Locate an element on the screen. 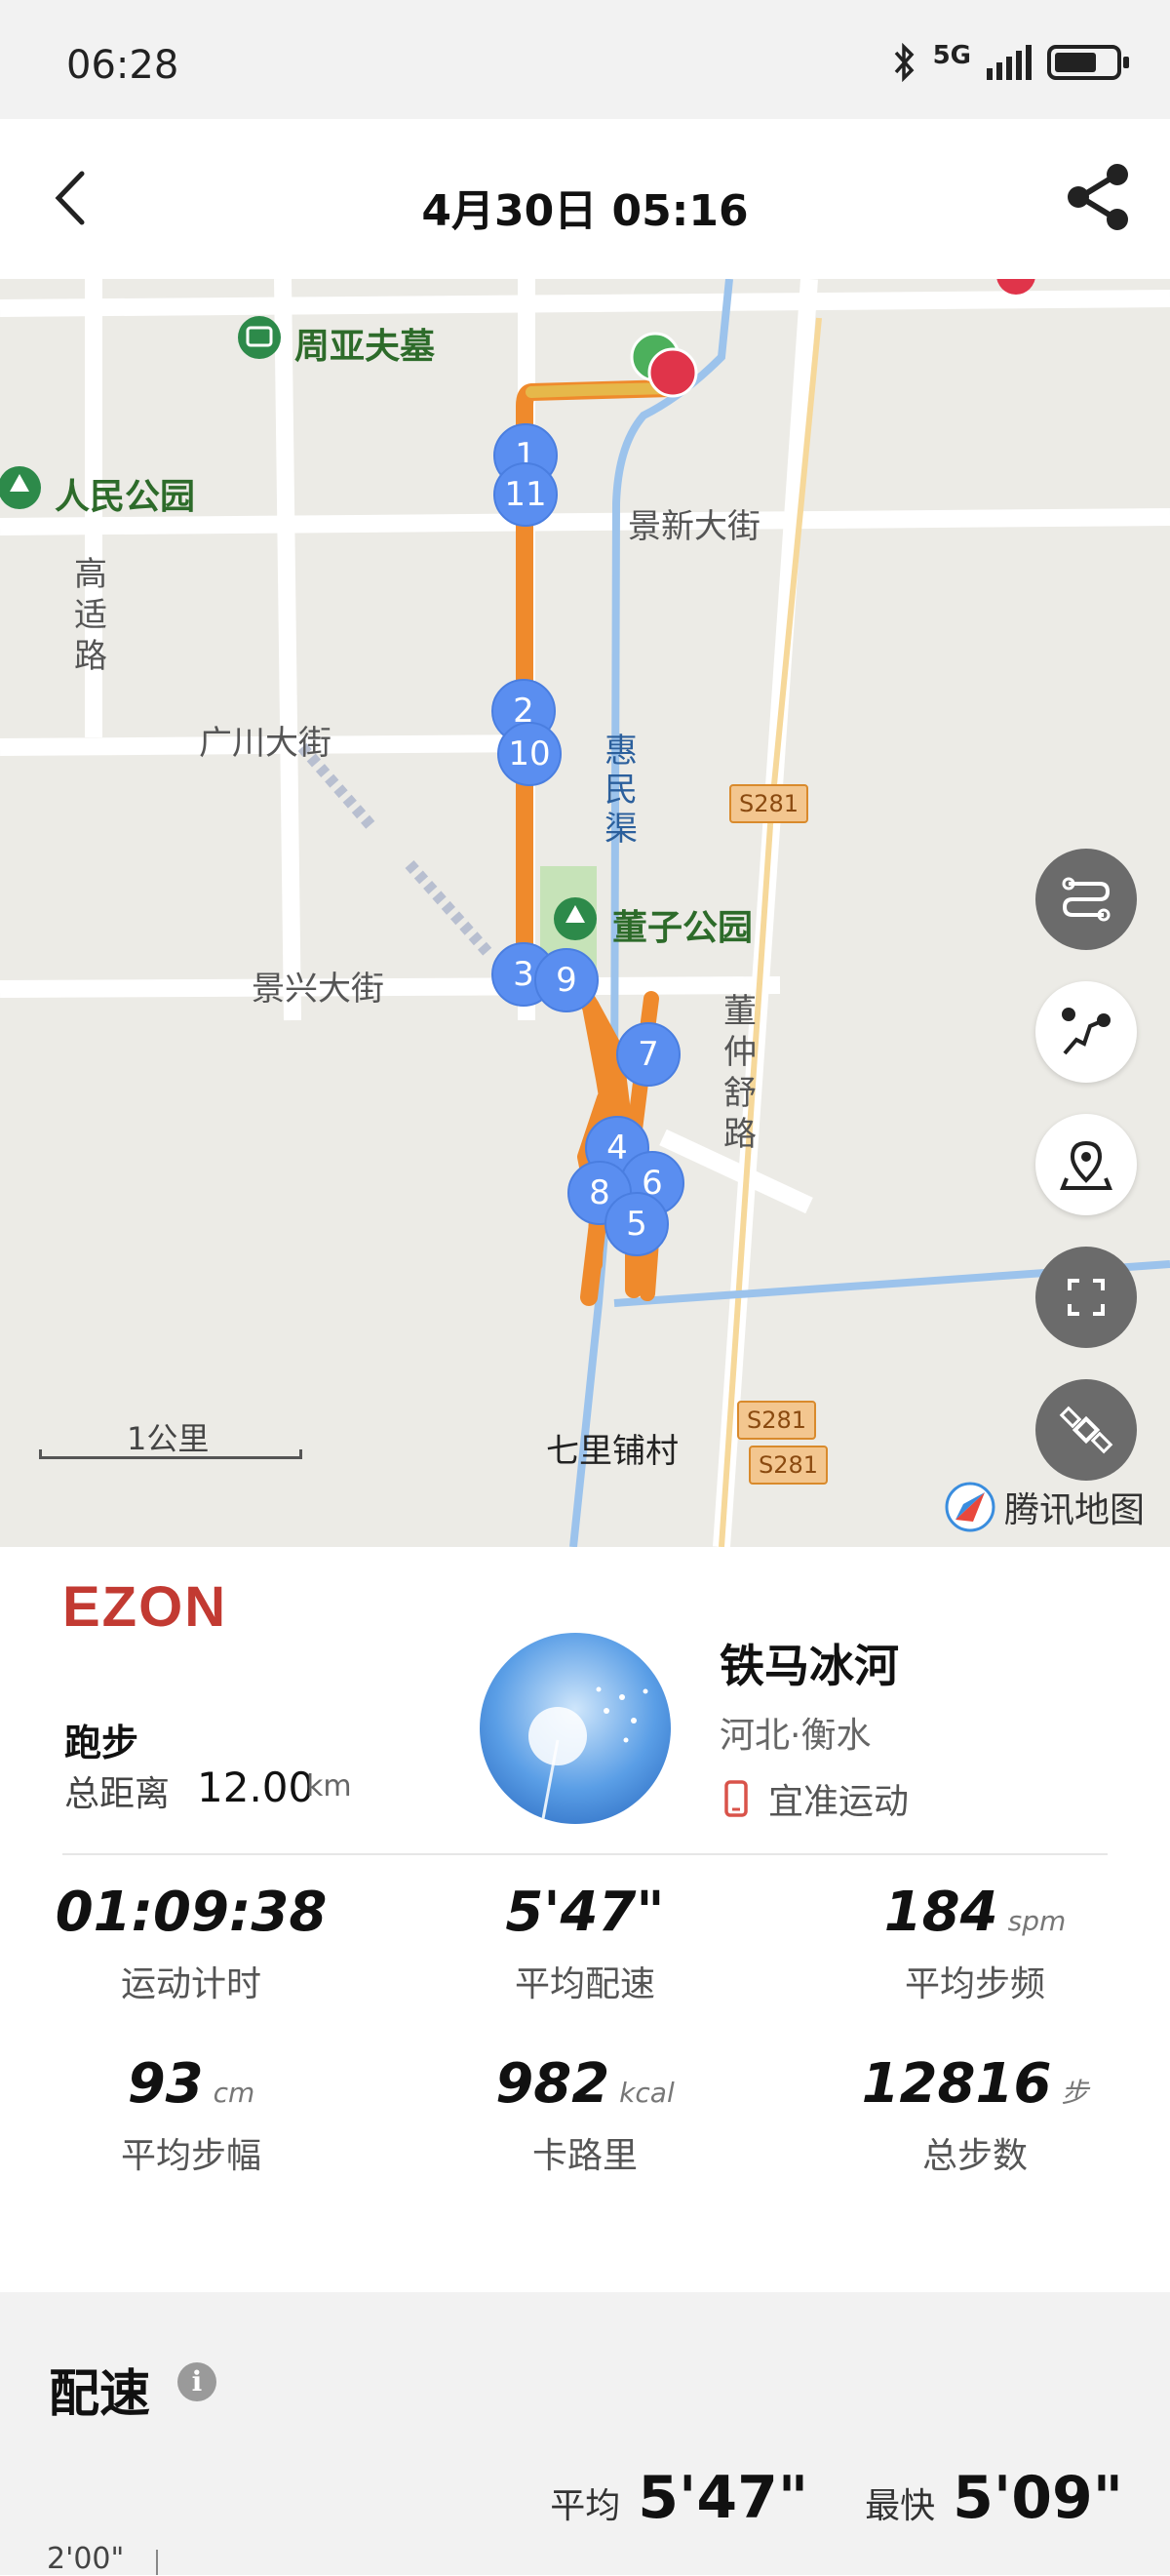 This screenshot has height=2576, width=1170. best-pace-label: 最快 is located at coordinates (900, 2506).